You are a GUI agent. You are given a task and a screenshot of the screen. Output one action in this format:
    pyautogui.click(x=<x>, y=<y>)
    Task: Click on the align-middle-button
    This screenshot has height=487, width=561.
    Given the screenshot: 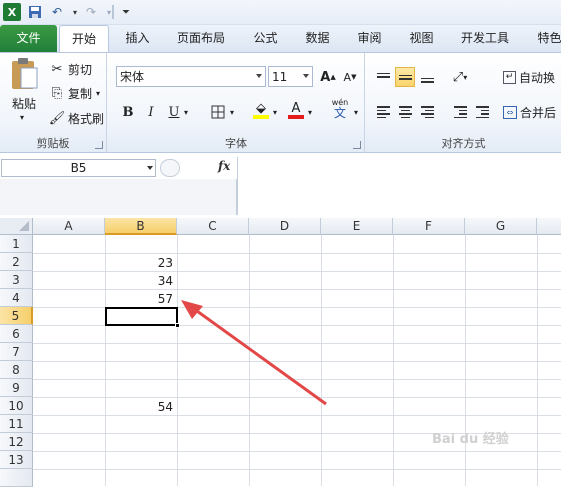 What is the action you would take?
    pyautogui.click(x=405, y=77)
    